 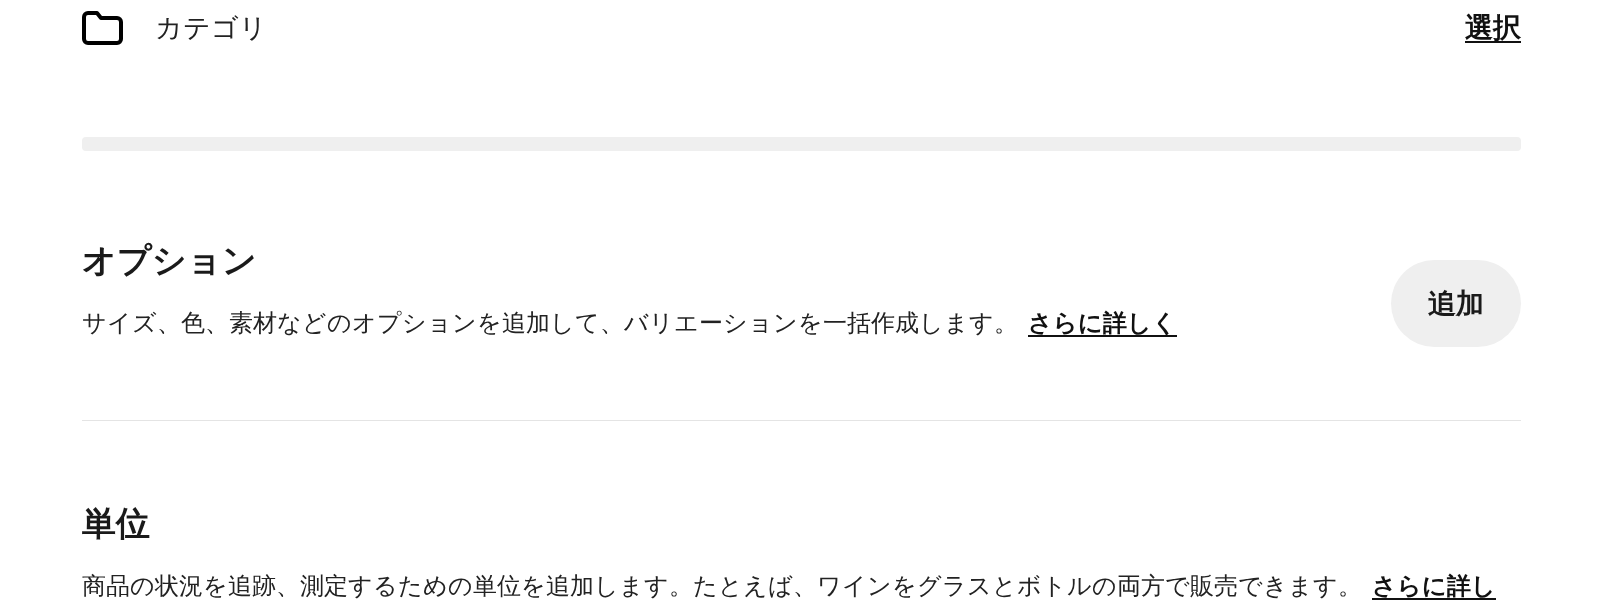 What do you see at coordinates (116, 523) in the screenshot?
I see `section-title: 単位` at bounding box center [116, 523].